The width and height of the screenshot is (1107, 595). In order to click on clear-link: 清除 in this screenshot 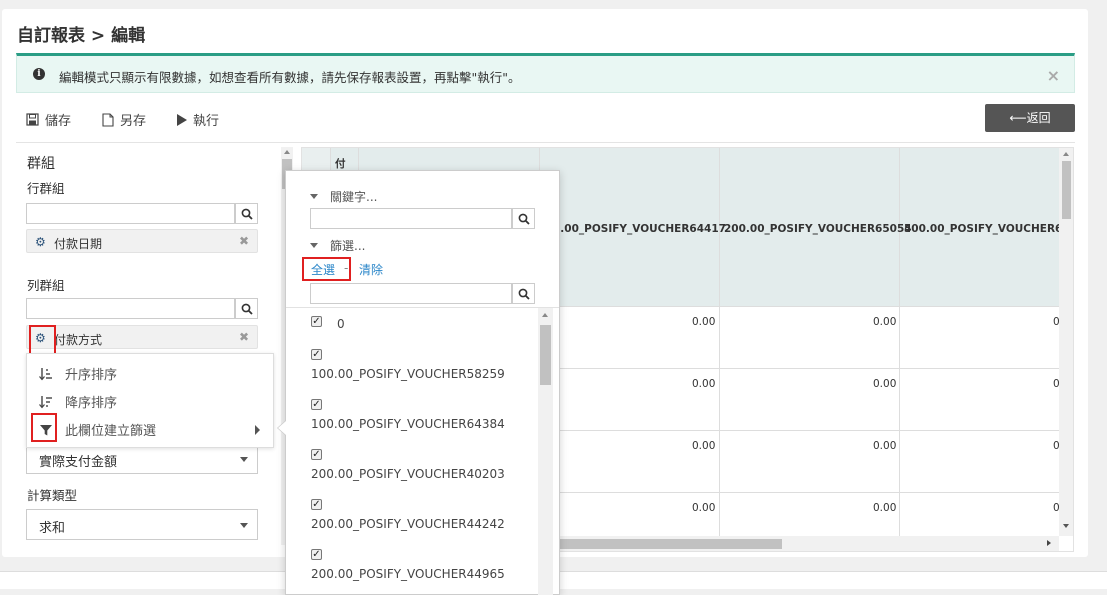, I will do `click(371, 269)`.